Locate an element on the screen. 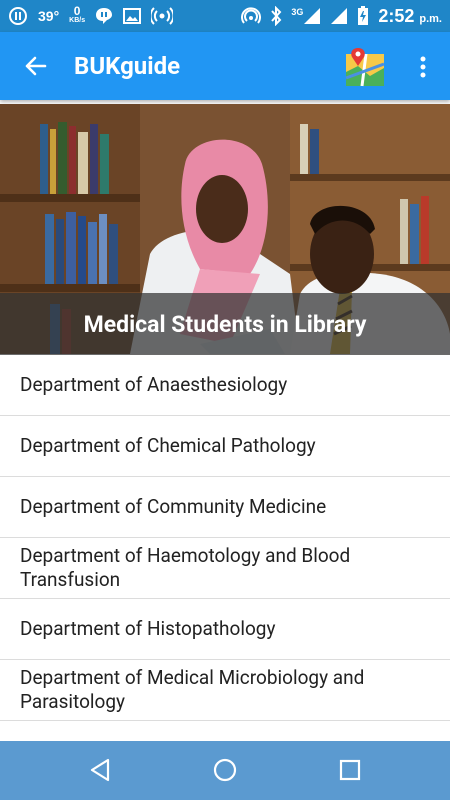 The width and height of the screenshot is (450, 800). list-item-label: Department of Chemical Pathology is located at coordinates (168, 445).